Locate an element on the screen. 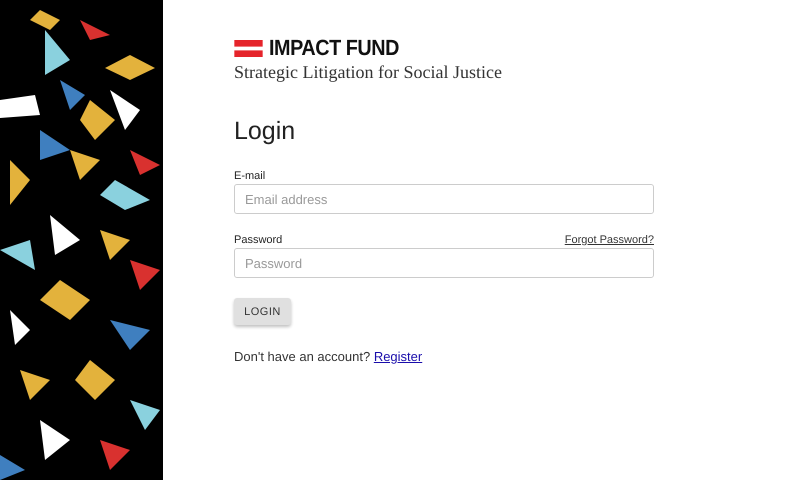  forgot-password-link: Forgot Password? is located at coordinates (609, 240).